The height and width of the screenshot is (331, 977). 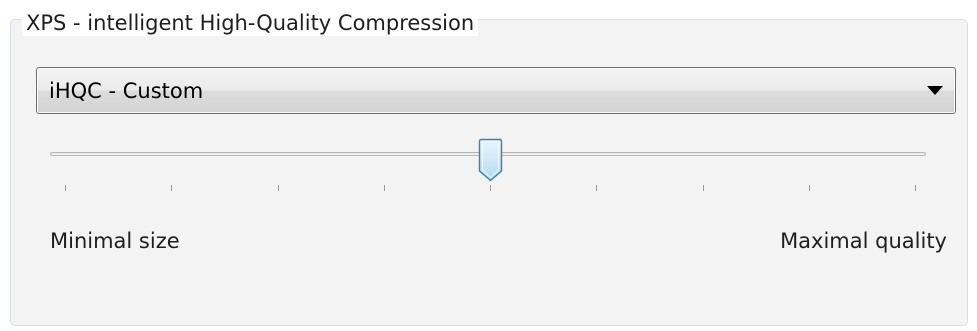 I want to click on slider-min-label: Minimal size, so click(x=115, y=241).